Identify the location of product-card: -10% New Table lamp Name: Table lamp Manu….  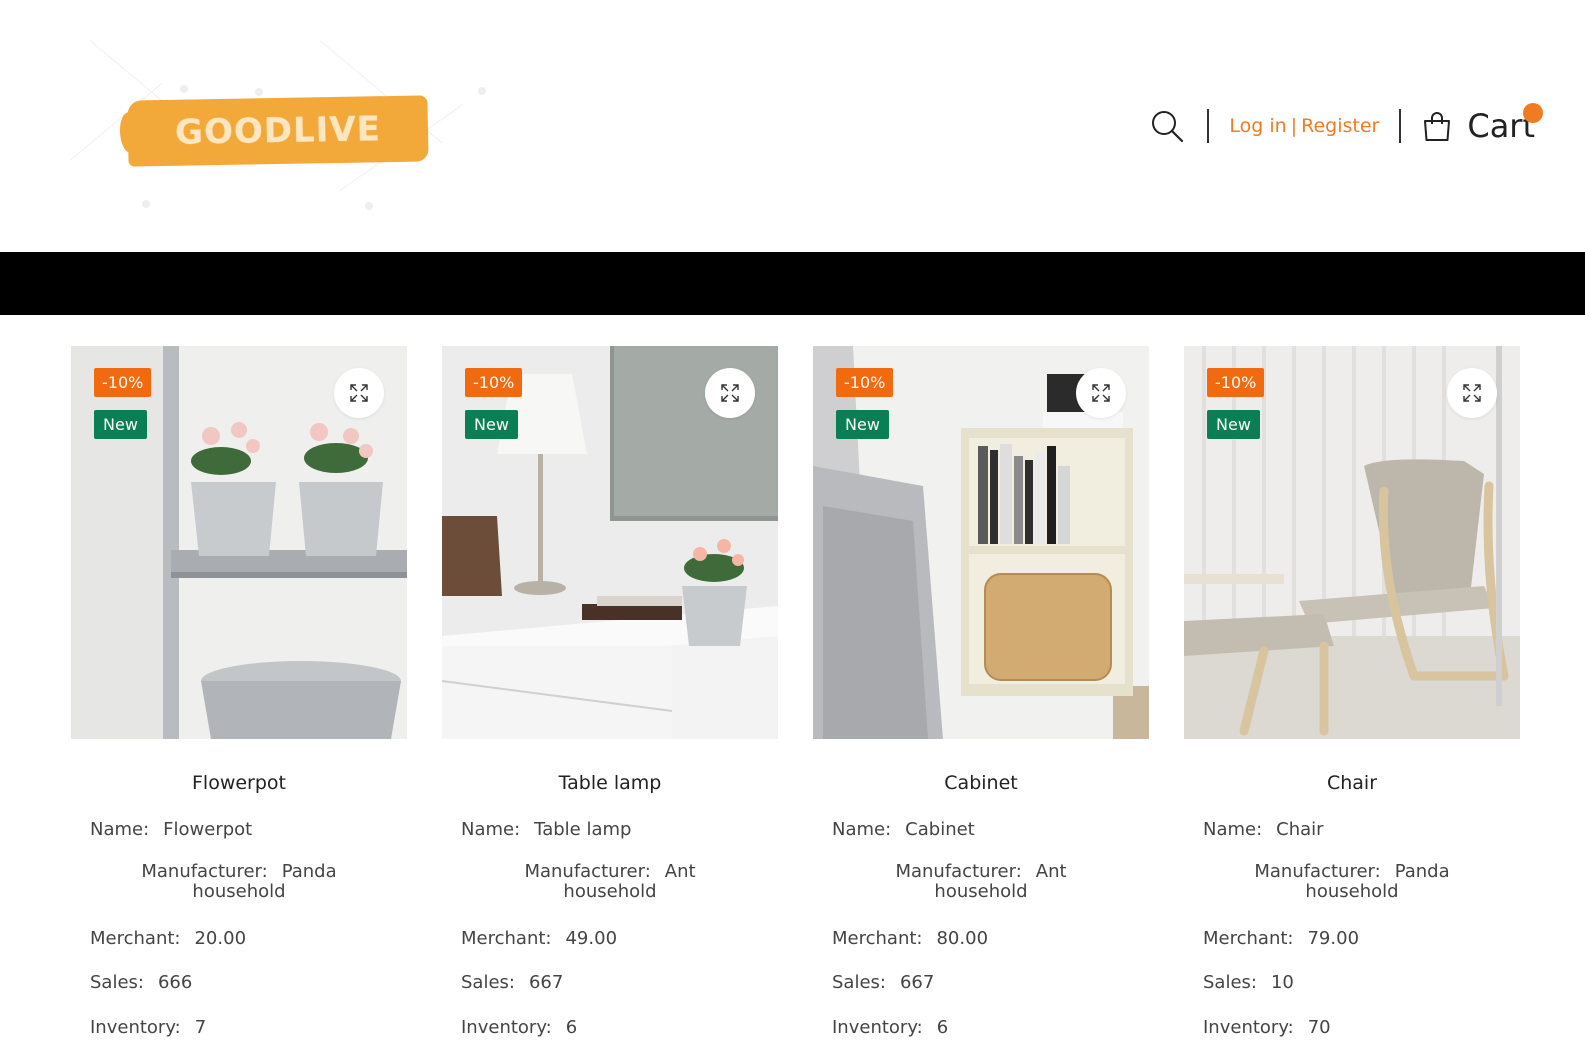
(610, 701).